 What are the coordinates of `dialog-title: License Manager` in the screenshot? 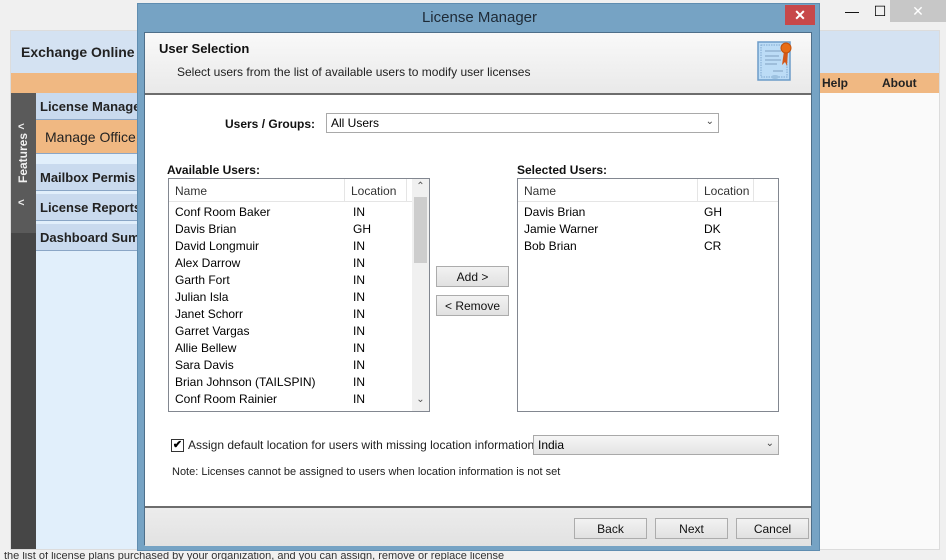 It's located at (479, 17).